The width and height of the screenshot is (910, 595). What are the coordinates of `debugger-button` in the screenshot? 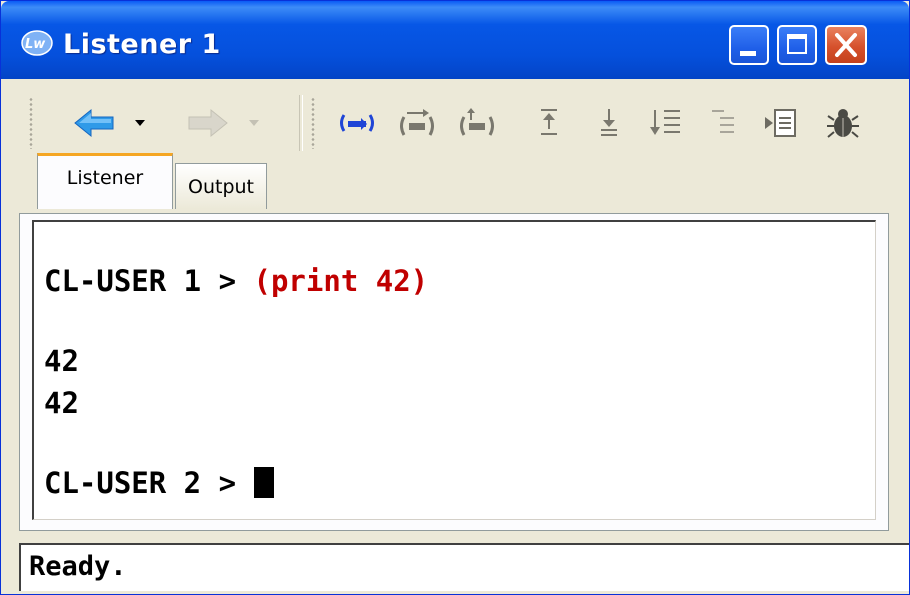 It's located at (843, 123).